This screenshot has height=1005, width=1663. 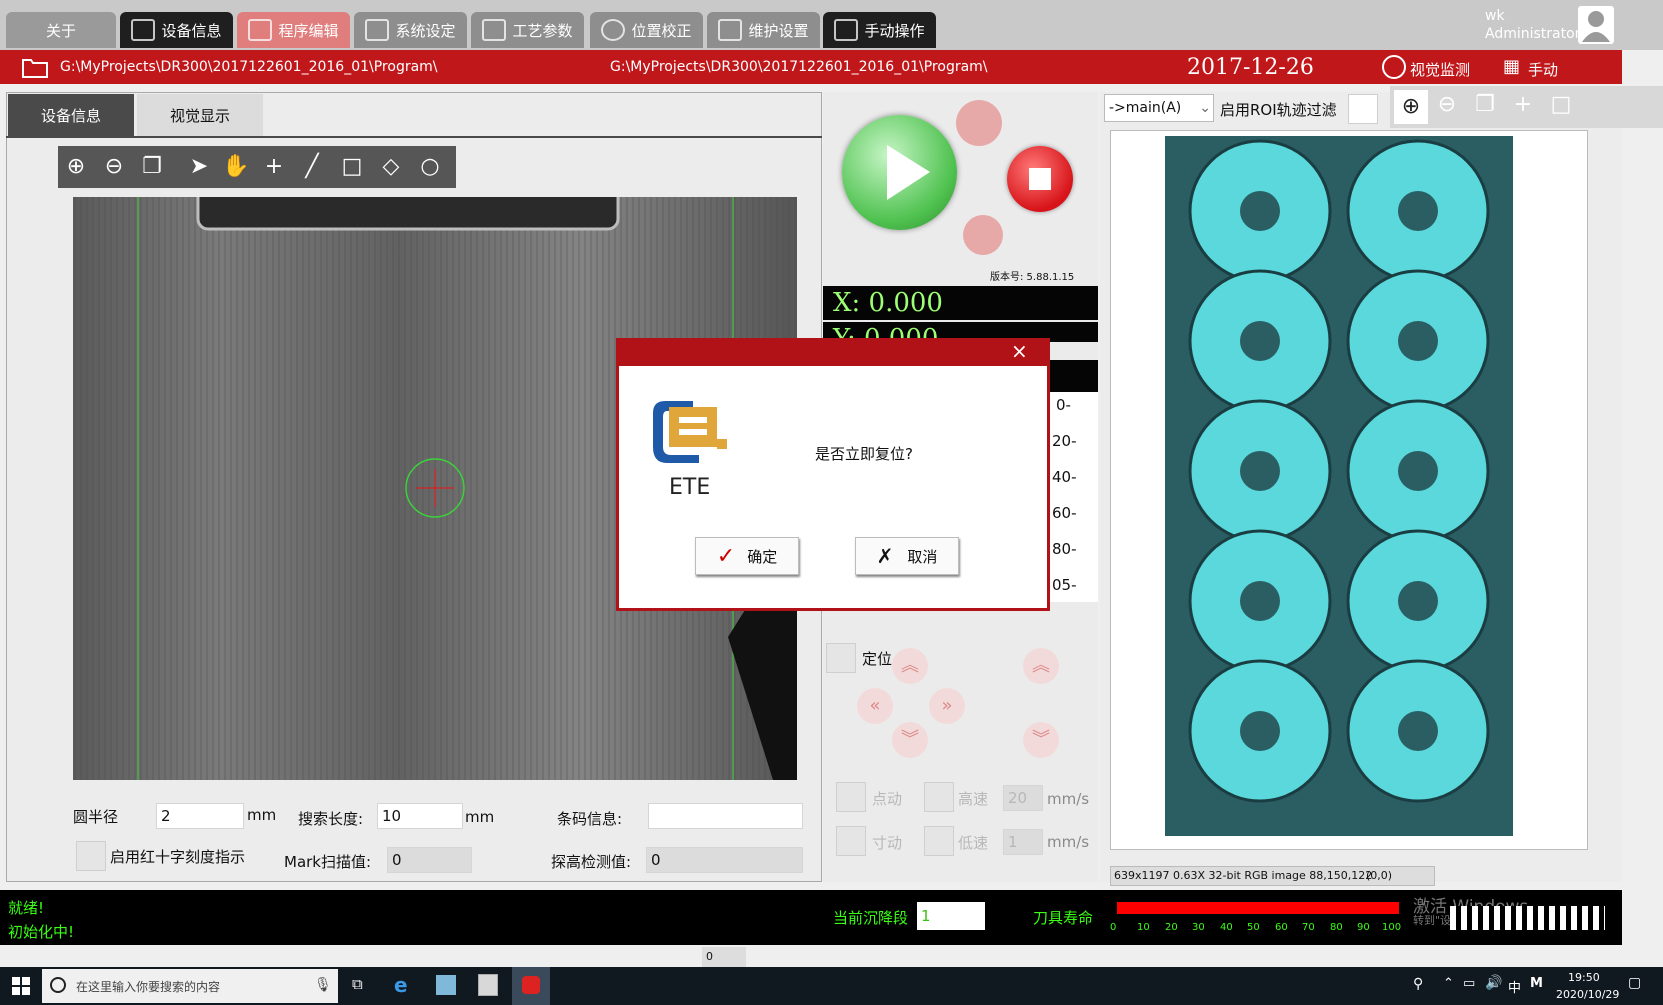 What do you see at coordinates (1584, 977) in the screenshot?
I see `taskbar-time: 19:50` at bounding box center [1584, 977].